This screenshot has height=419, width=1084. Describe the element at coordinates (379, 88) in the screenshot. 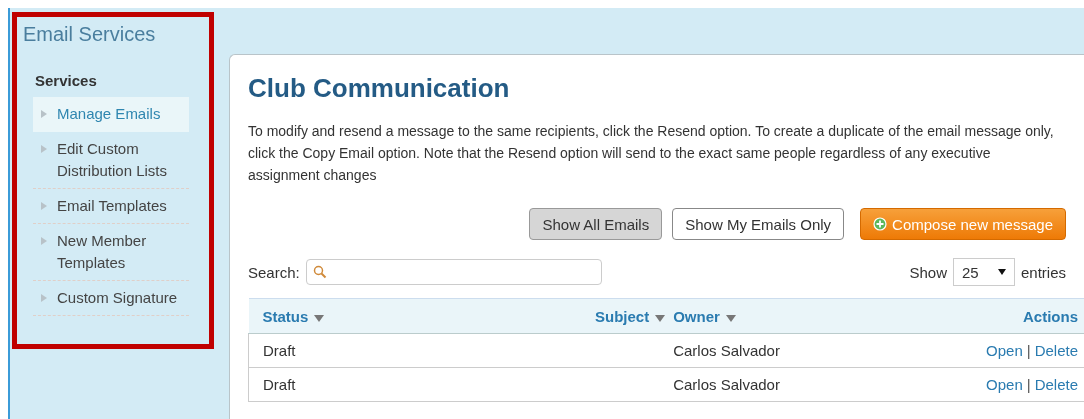

I see `page-title: Club Communication` at that location.